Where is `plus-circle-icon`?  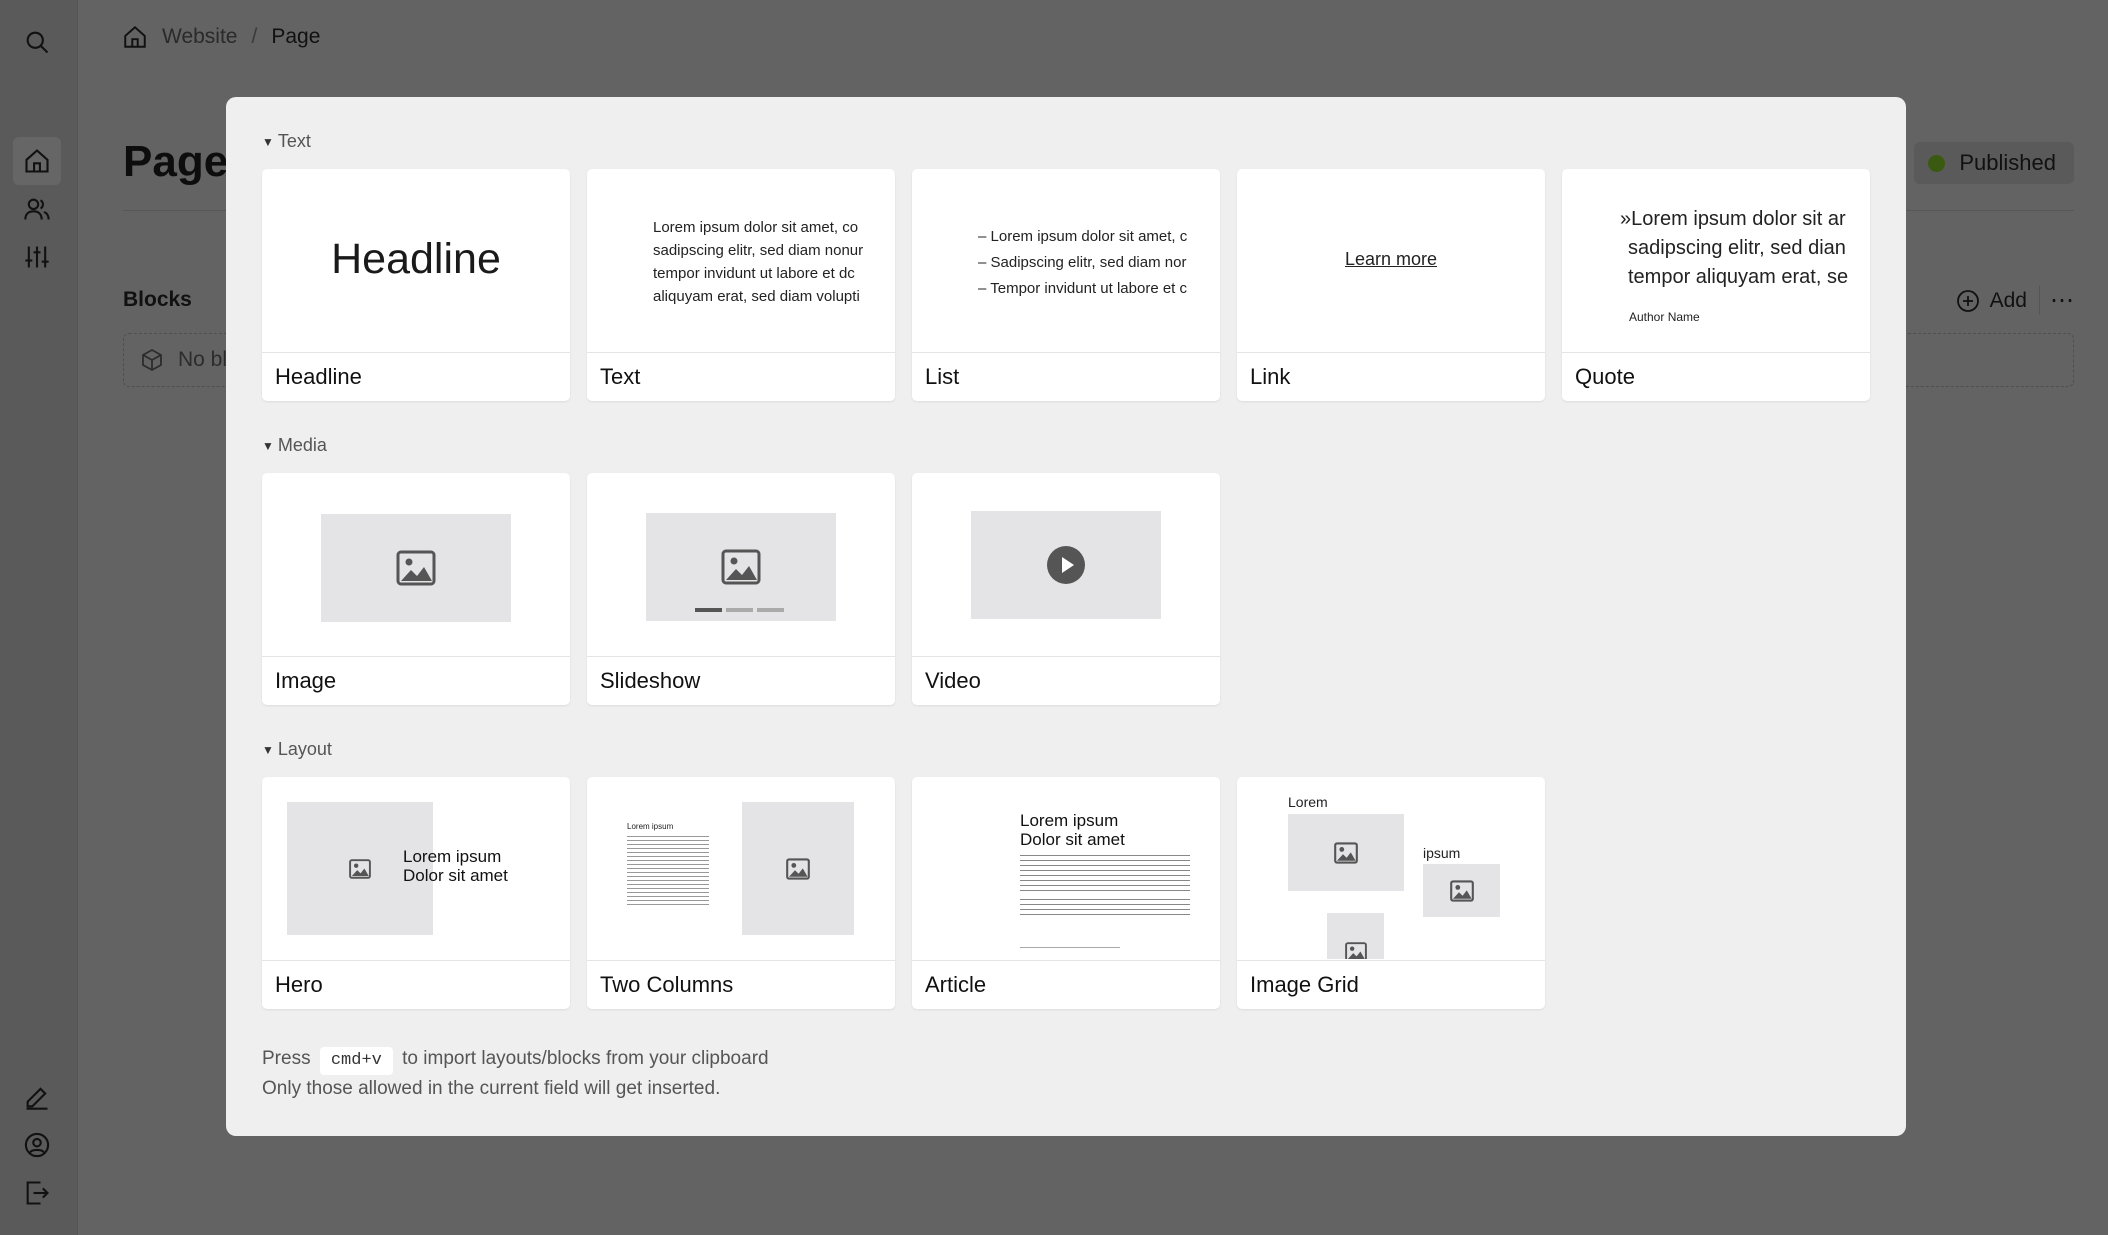 plus-circle-icon is located at coordinates (1967, 300).